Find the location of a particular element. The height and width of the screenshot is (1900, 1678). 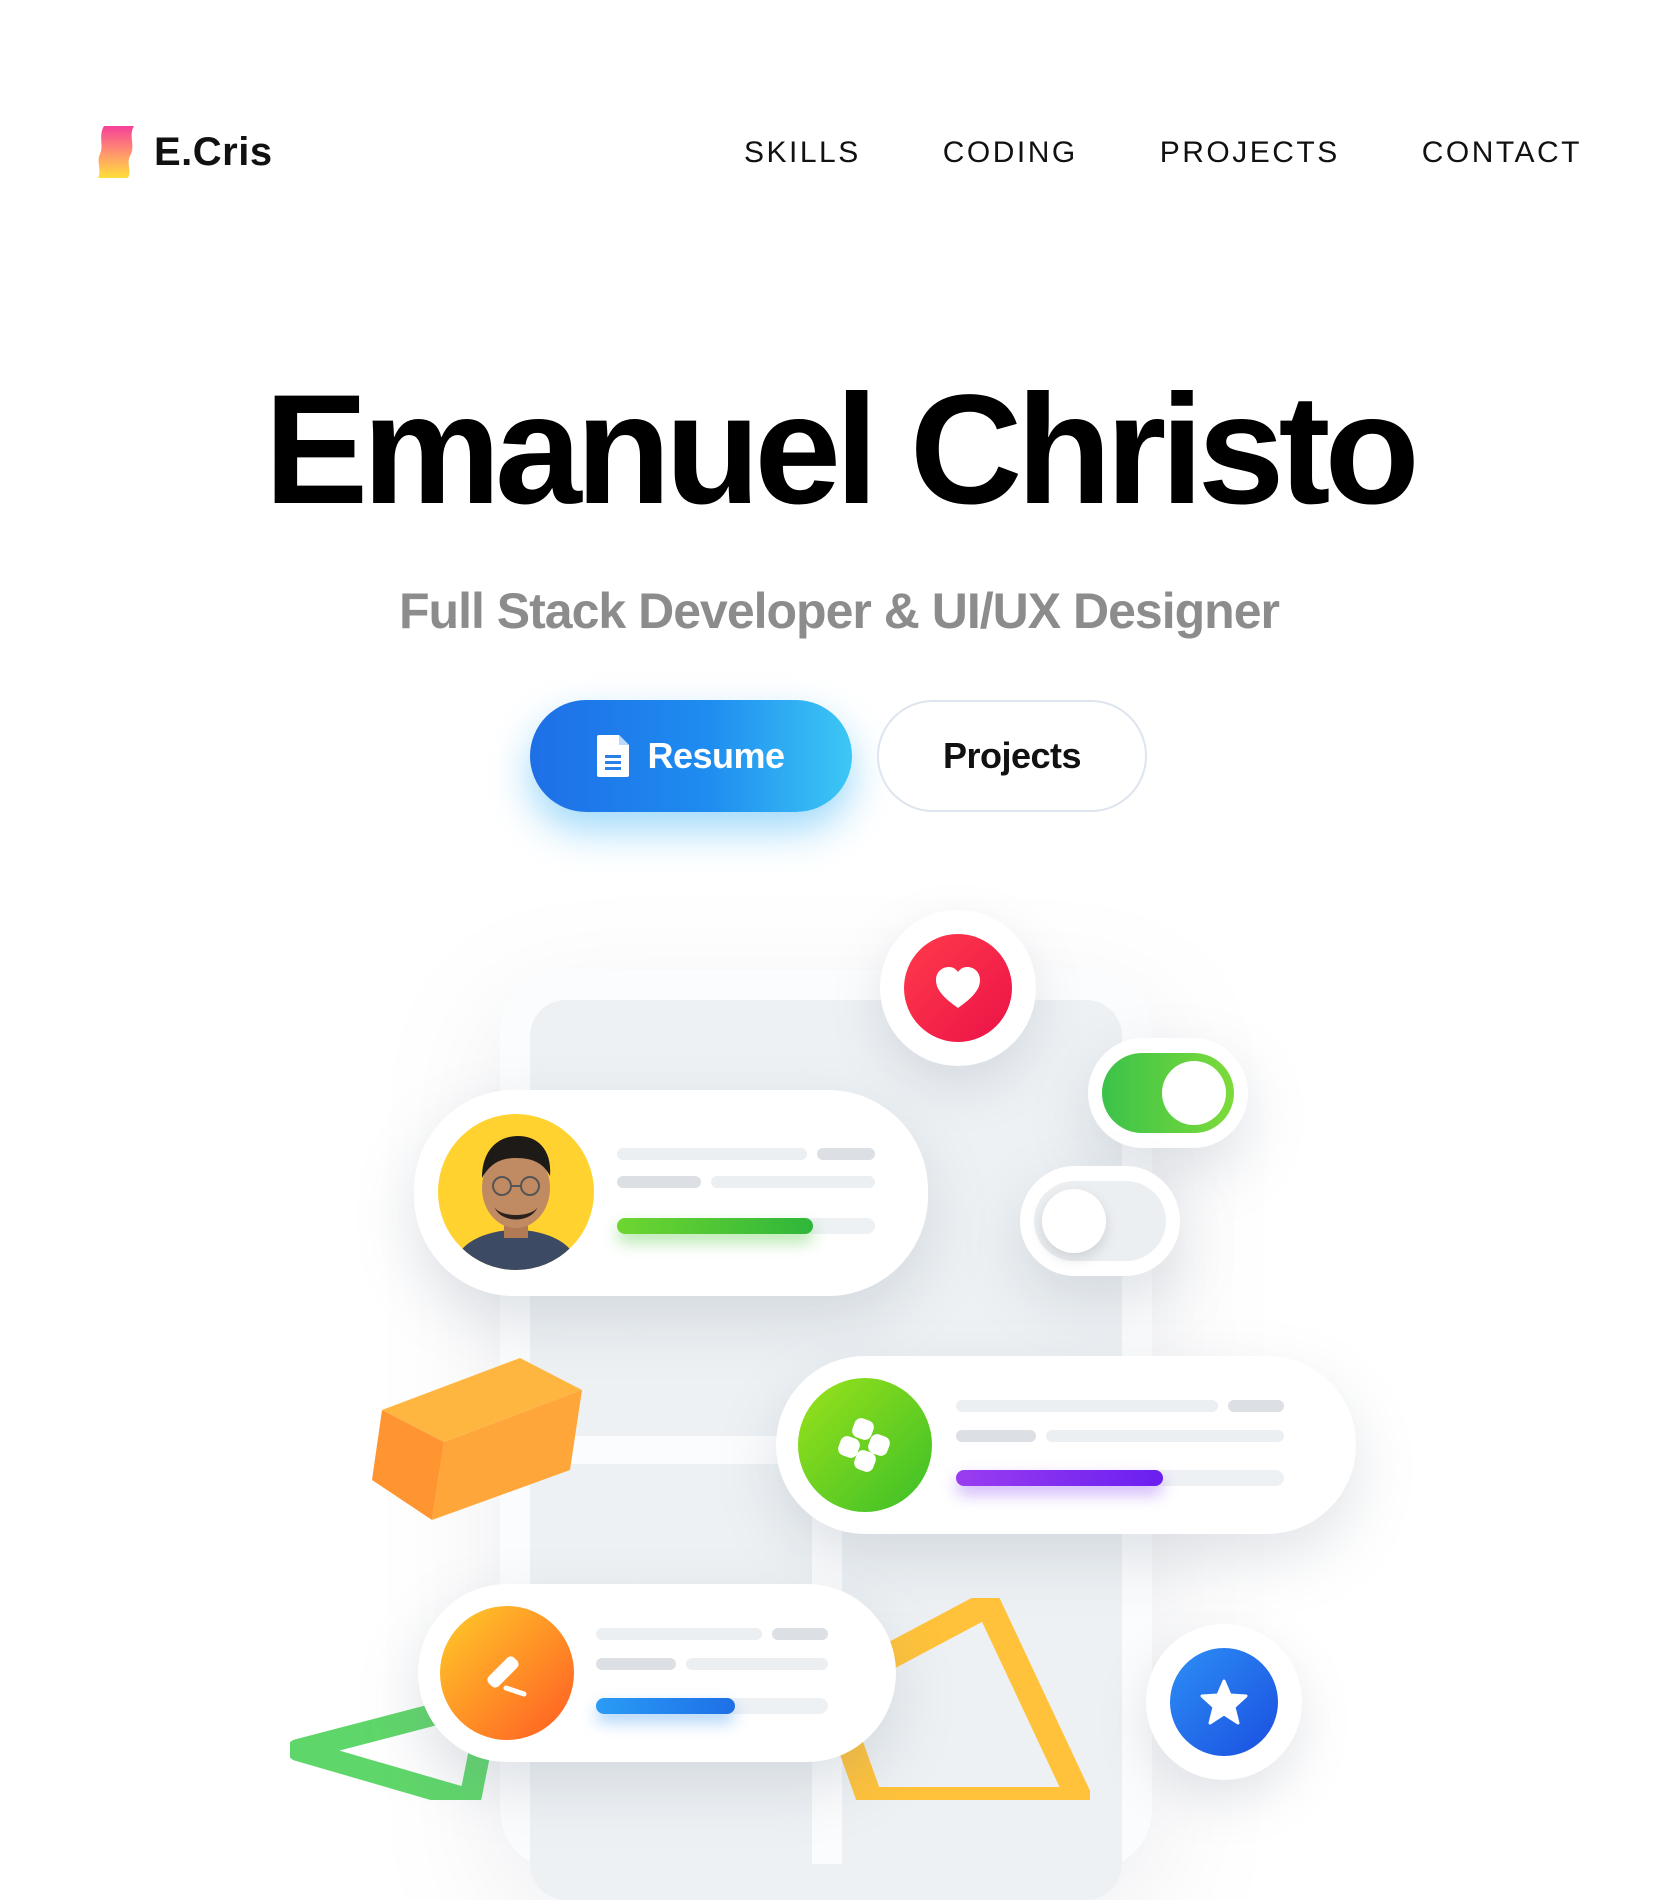

toggle-off-card is located at coordinates (1100, 1221).